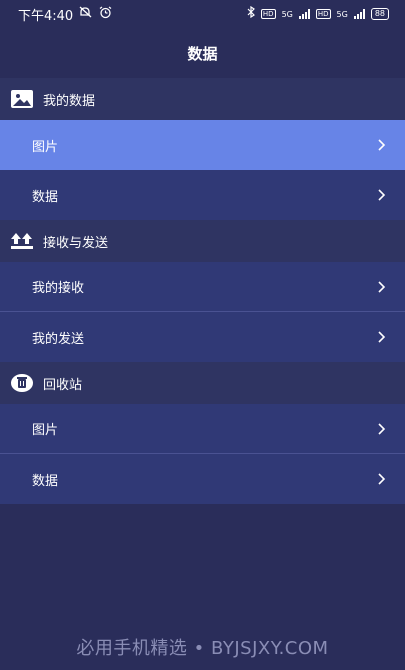 The height and width of the screenshot is (670, 405). Describe the element at coordinates (304, 14) in the screenshot. I see `signal-icon` at that location.